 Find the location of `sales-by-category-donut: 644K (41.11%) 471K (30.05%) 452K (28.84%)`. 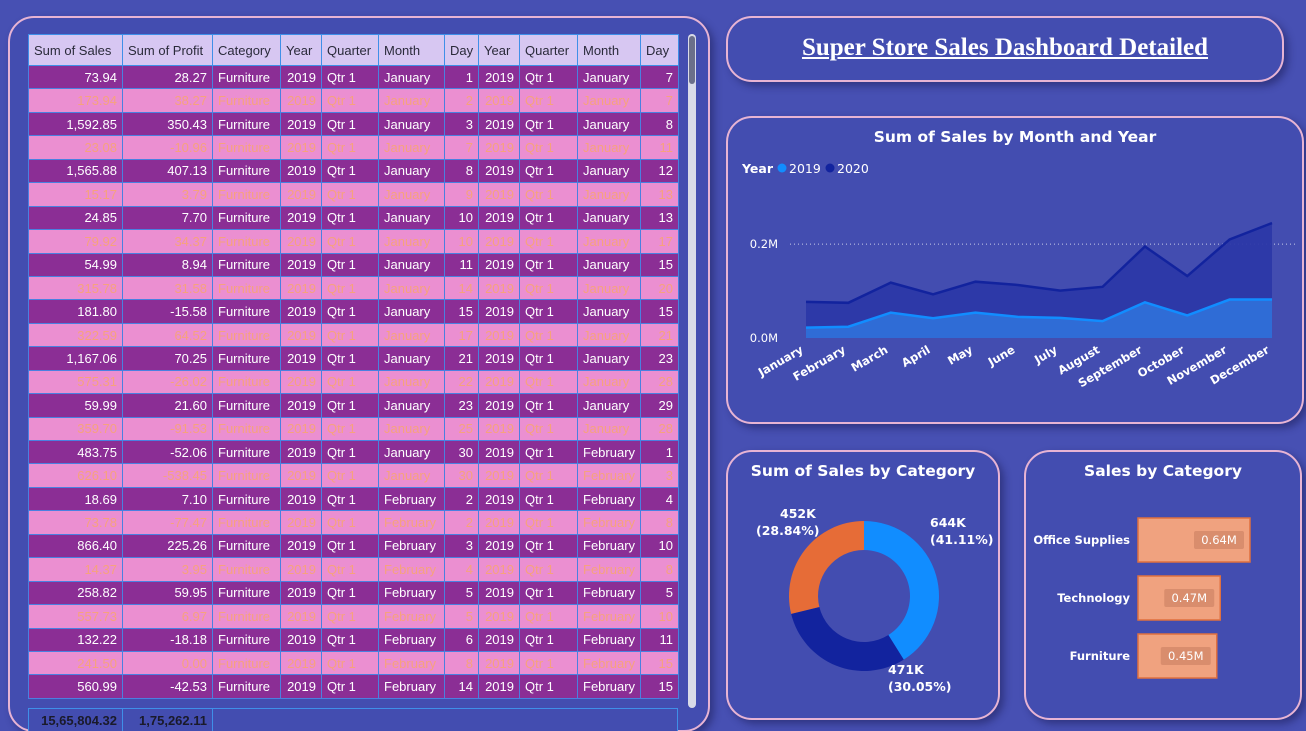

sales-by-category-donut: 644K (41.11%) 471K (30.05%) 452K (28.84%) is located at coordinates (863, 585).